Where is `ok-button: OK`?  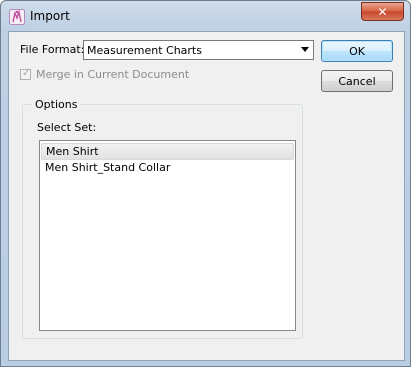 ok-button: OK is located at coordinates (357, 51).